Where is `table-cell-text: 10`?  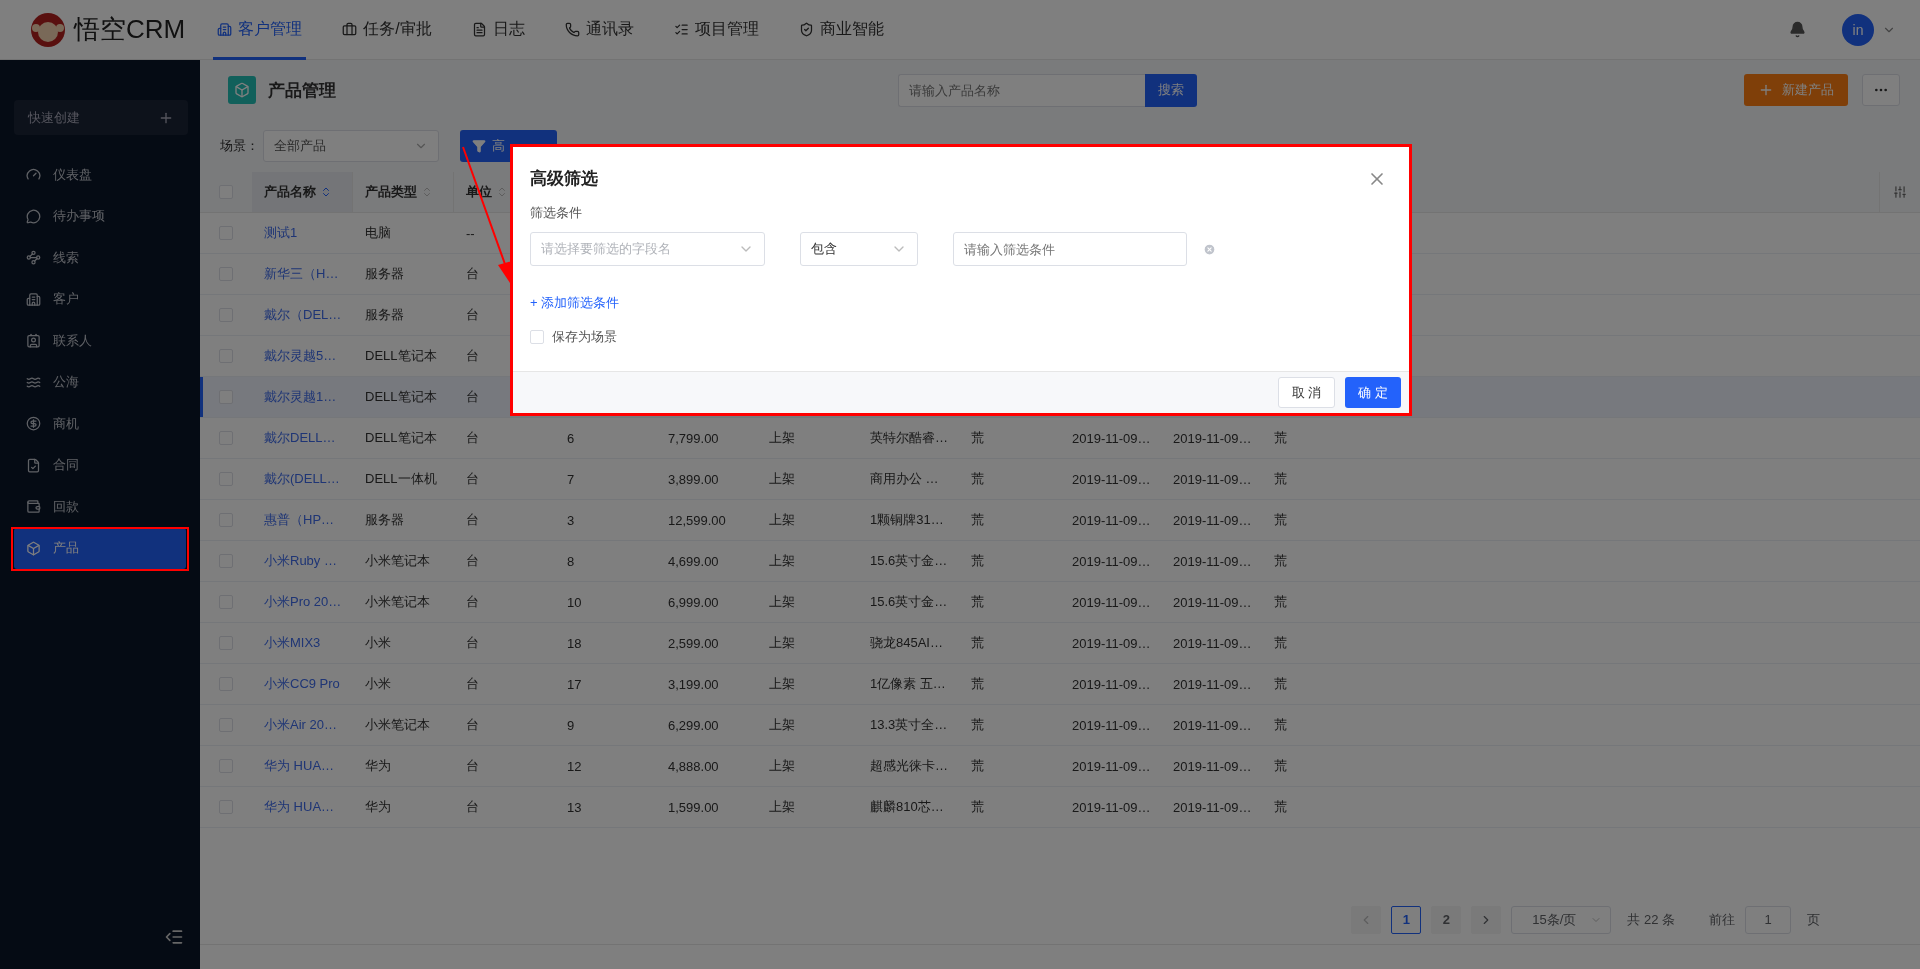 table-cell-text: 10 is located at coordinates (574, 602).